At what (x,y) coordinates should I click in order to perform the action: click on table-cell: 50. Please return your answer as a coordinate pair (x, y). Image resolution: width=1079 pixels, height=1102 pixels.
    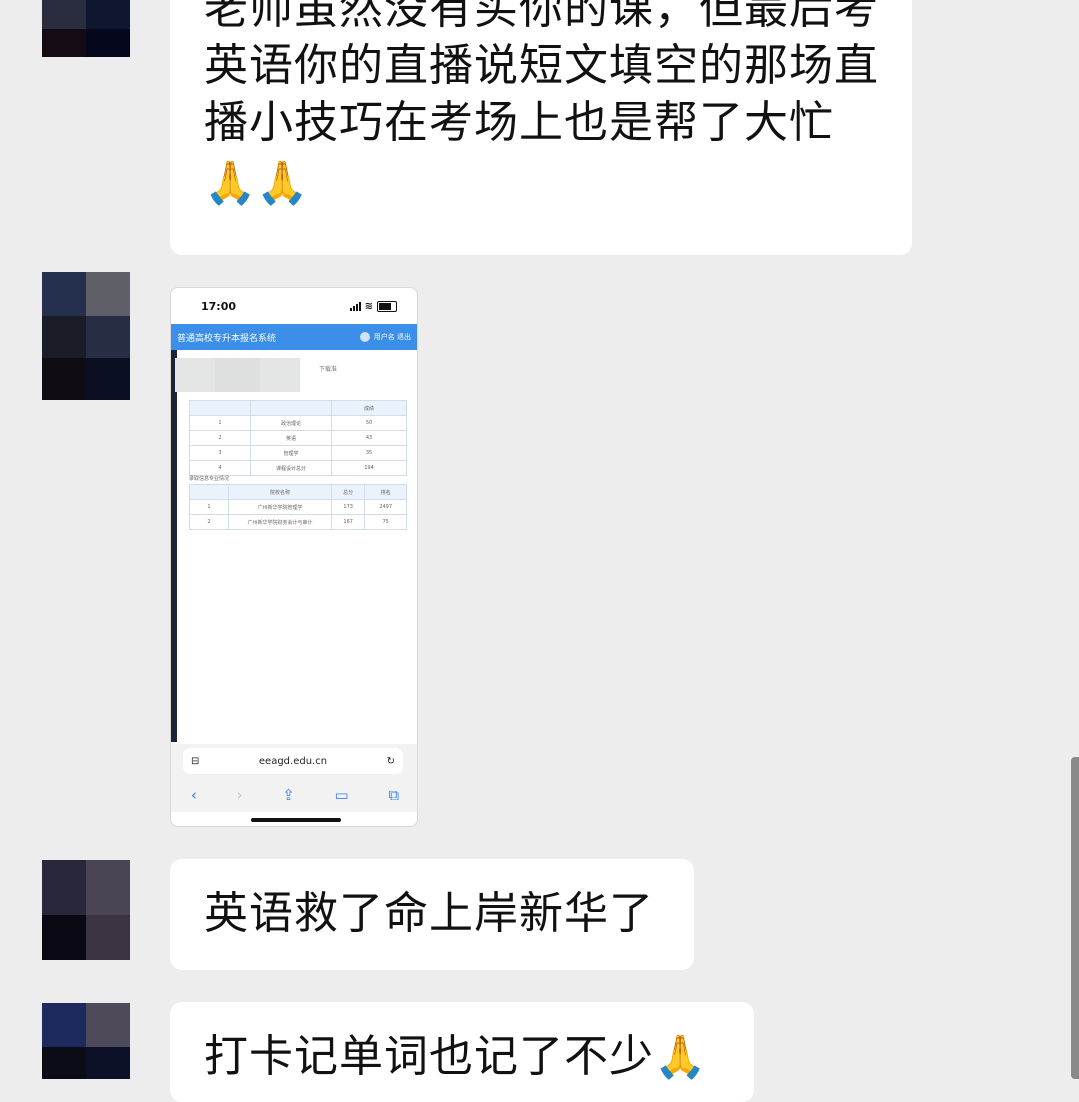
    Looking at the image, I should click on (369, 423).